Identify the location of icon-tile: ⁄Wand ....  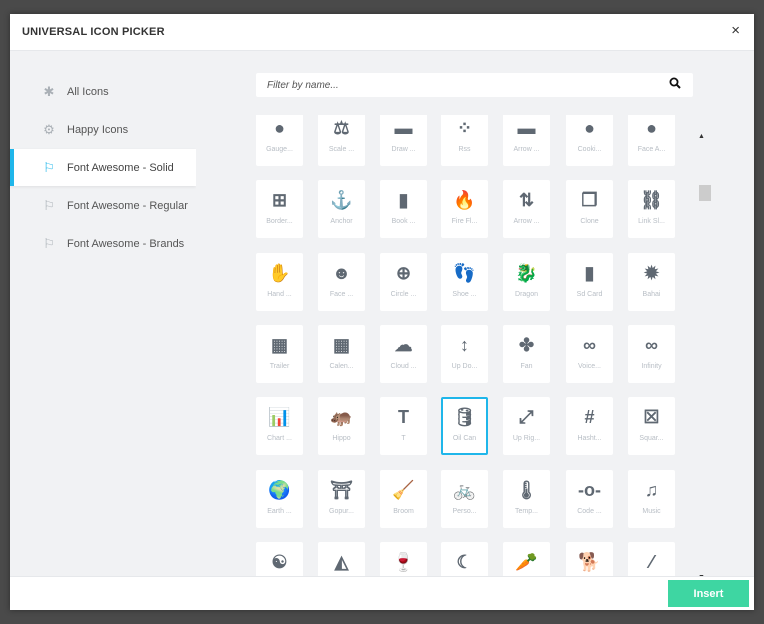
(651, 558).